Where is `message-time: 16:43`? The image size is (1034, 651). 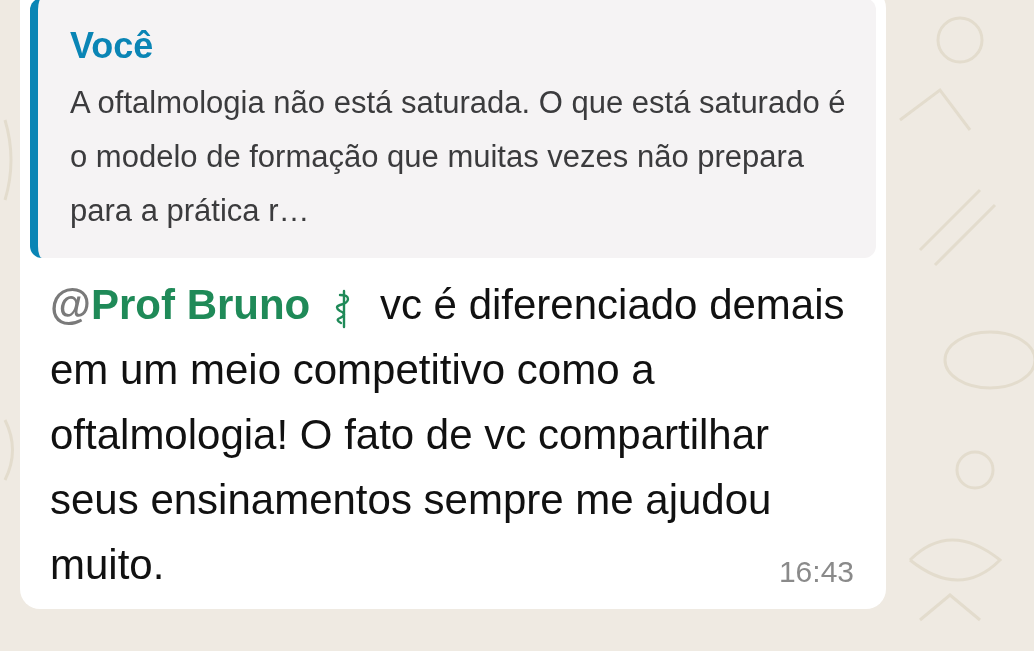 message-time: 16:43 is located at coordinates (816, 572).